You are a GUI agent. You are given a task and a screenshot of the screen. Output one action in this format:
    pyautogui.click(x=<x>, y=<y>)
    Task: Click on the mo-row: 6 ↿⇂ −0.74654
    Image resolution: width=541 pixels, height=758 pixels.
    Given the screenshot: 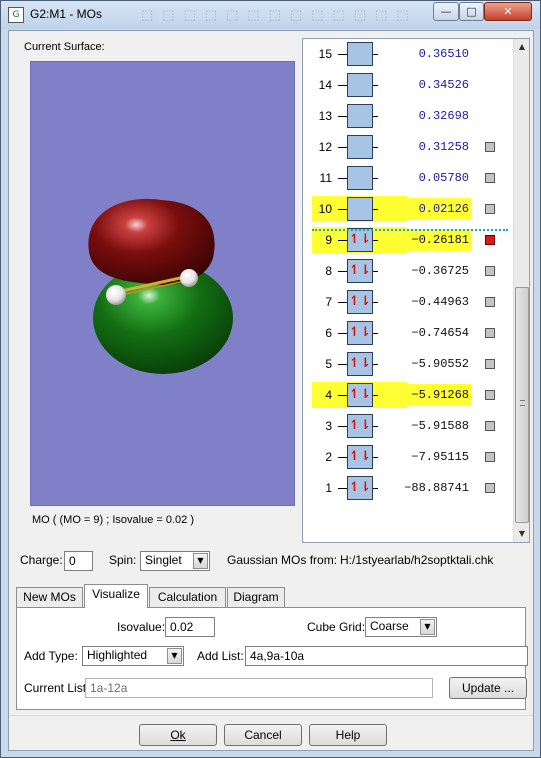 What is the action you would take?
    pyautogui.click(x=409, y=333)
    